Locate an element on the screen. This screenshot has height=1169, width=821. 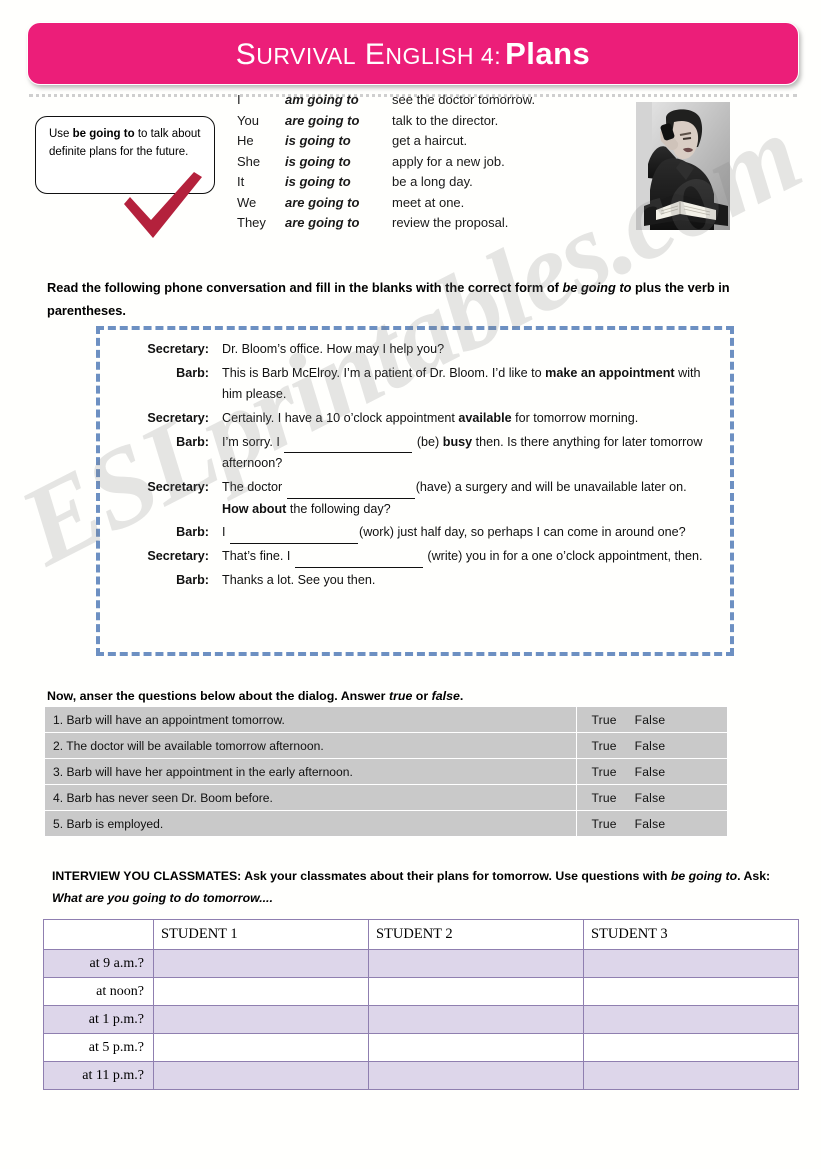
header-banner-wrapper: SURVIVAL ENGLISH 4: Plans is located at coordinates (413, 53).